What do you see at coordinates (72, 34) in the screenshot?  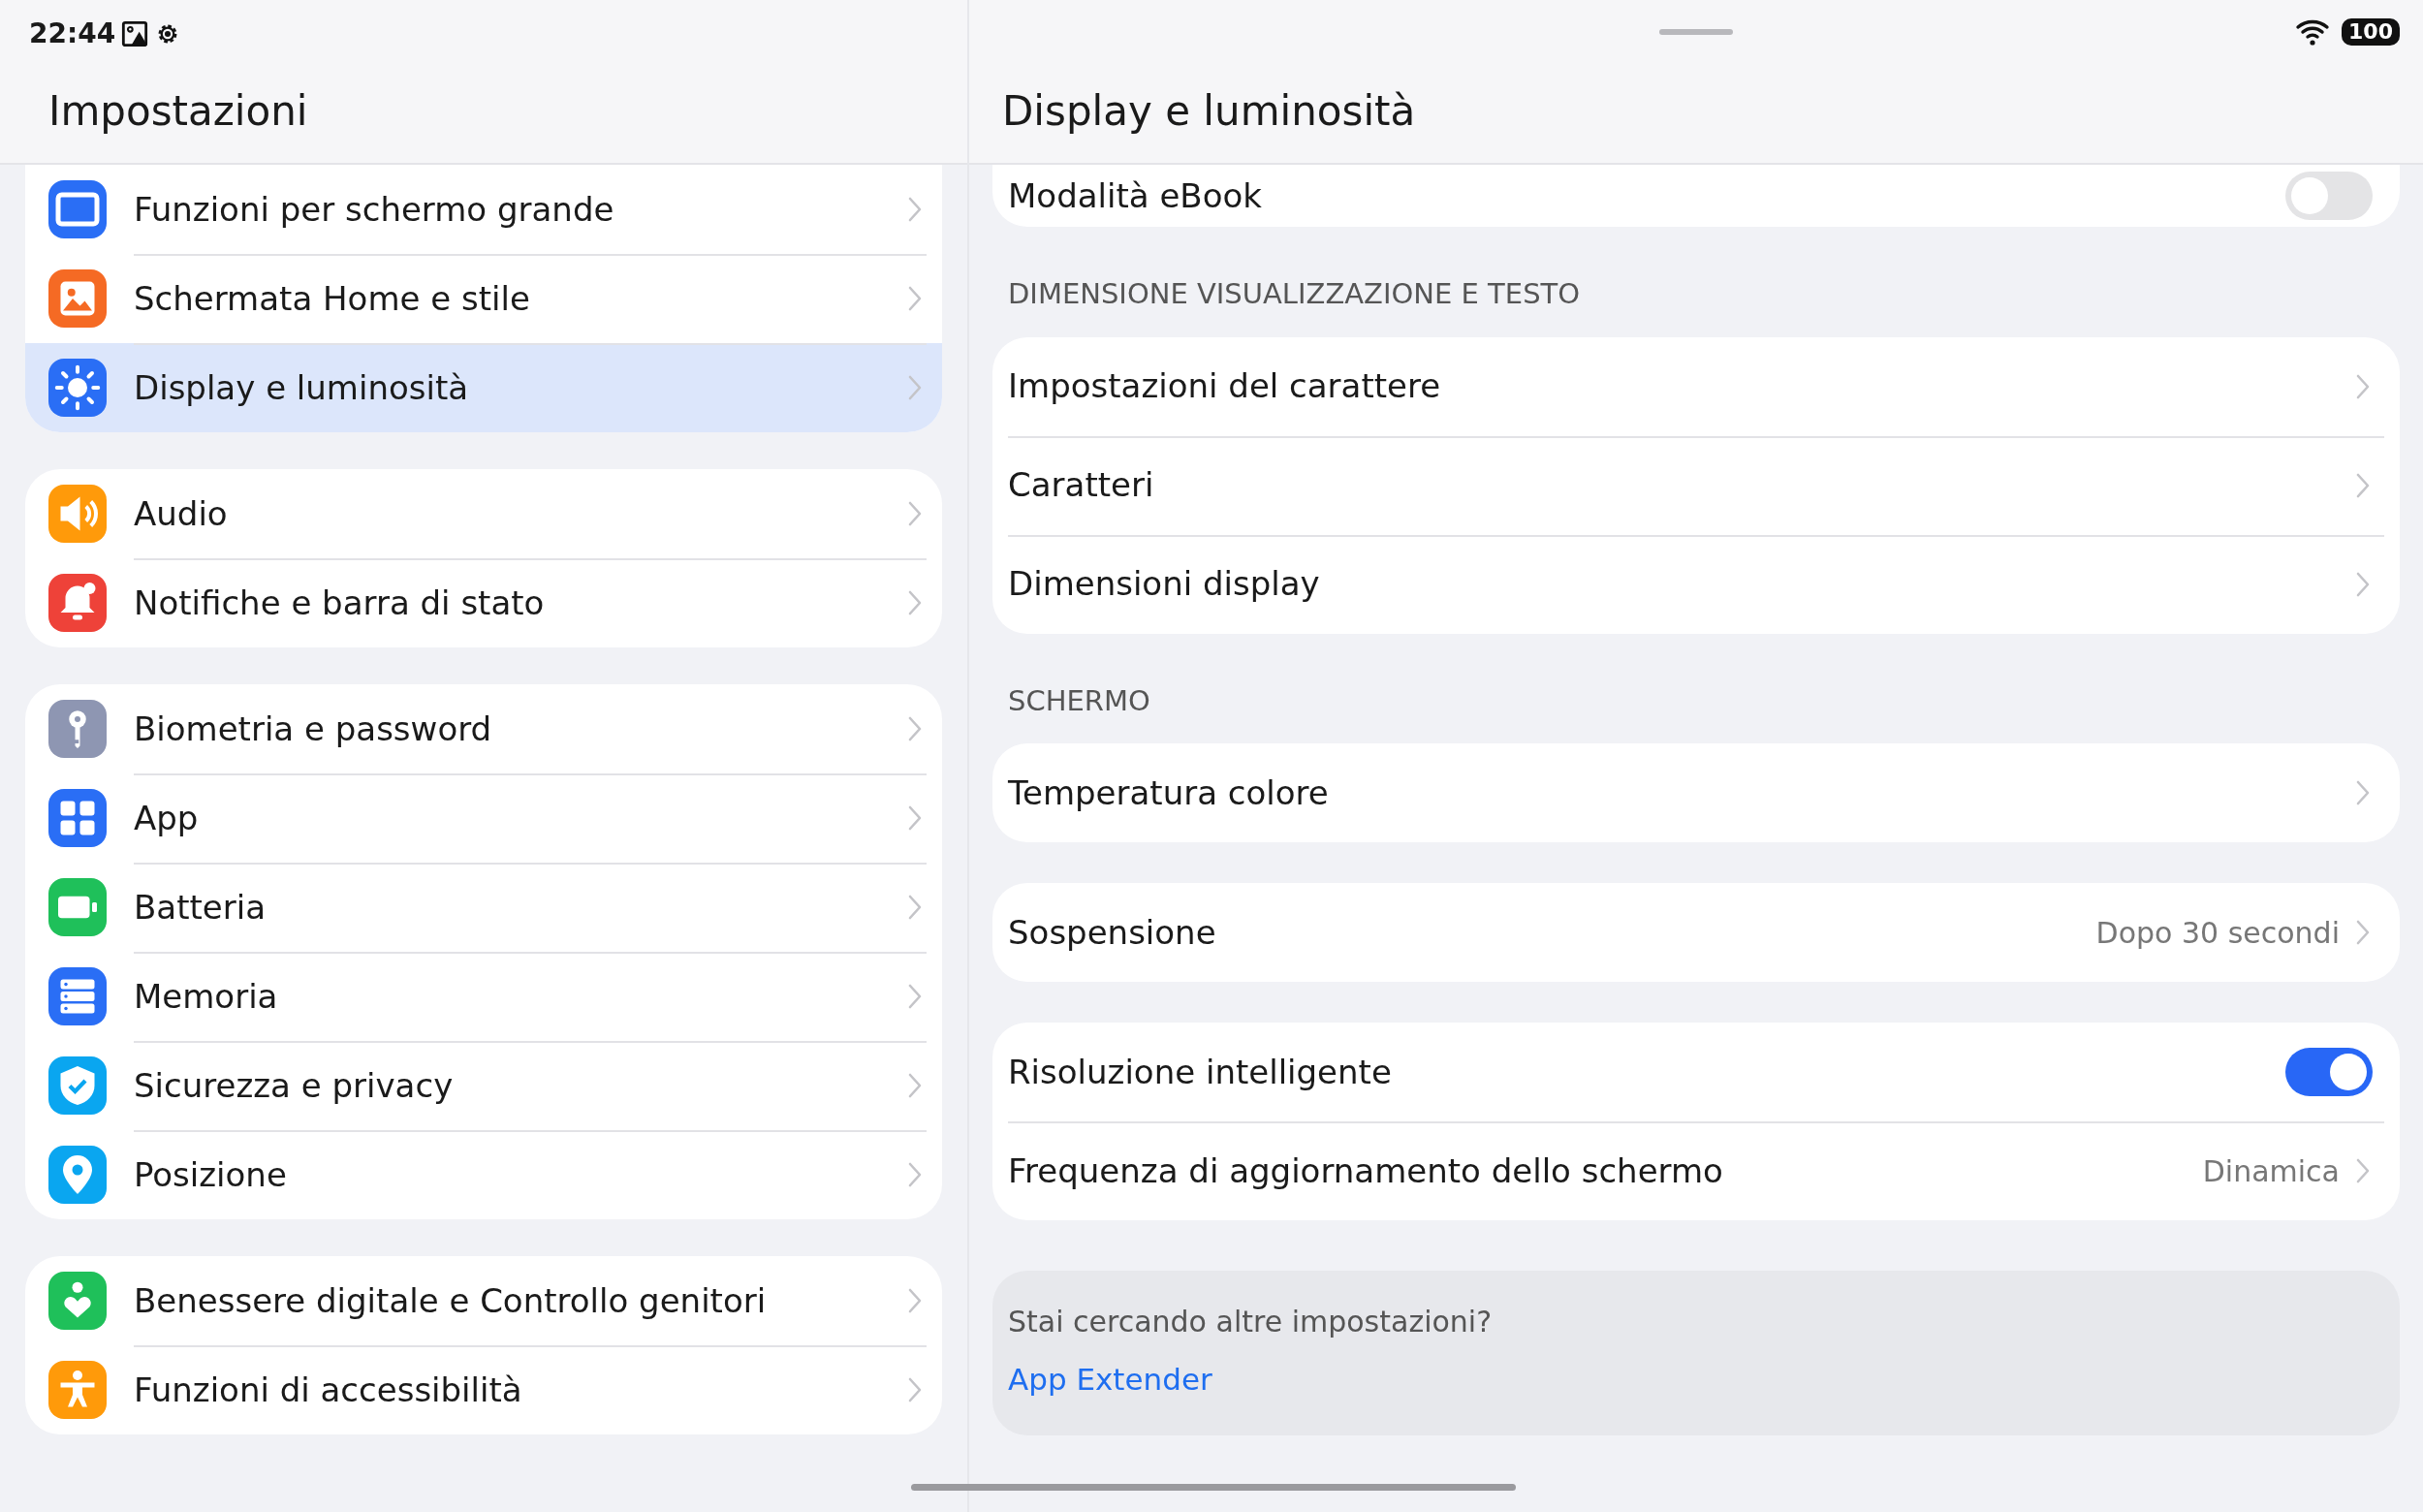 I see `clock-time: 22:44` at bounding box center [72, 34].